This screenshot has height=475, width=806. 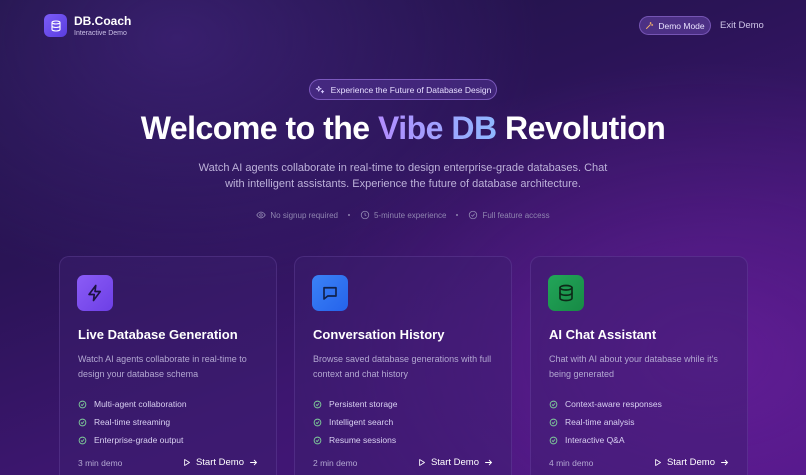 I want to click on hero-pill-label: Experience the Future of Database Design, so click(x=411, y=89).